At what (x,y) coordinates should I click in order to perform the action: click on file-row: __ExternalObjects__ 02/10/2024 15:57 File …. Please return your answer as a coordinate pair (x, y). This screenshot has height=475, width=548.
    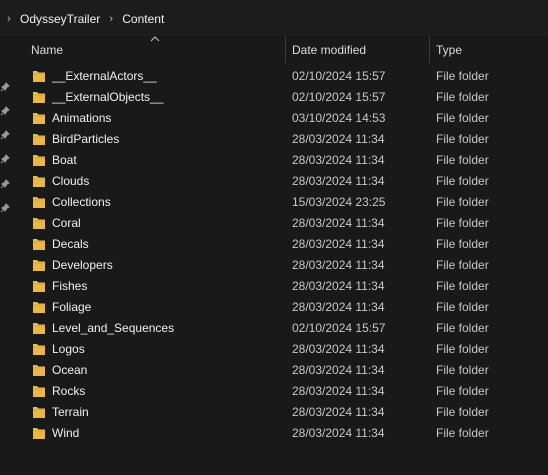
    Looking at the image, I should click on (280, 97).